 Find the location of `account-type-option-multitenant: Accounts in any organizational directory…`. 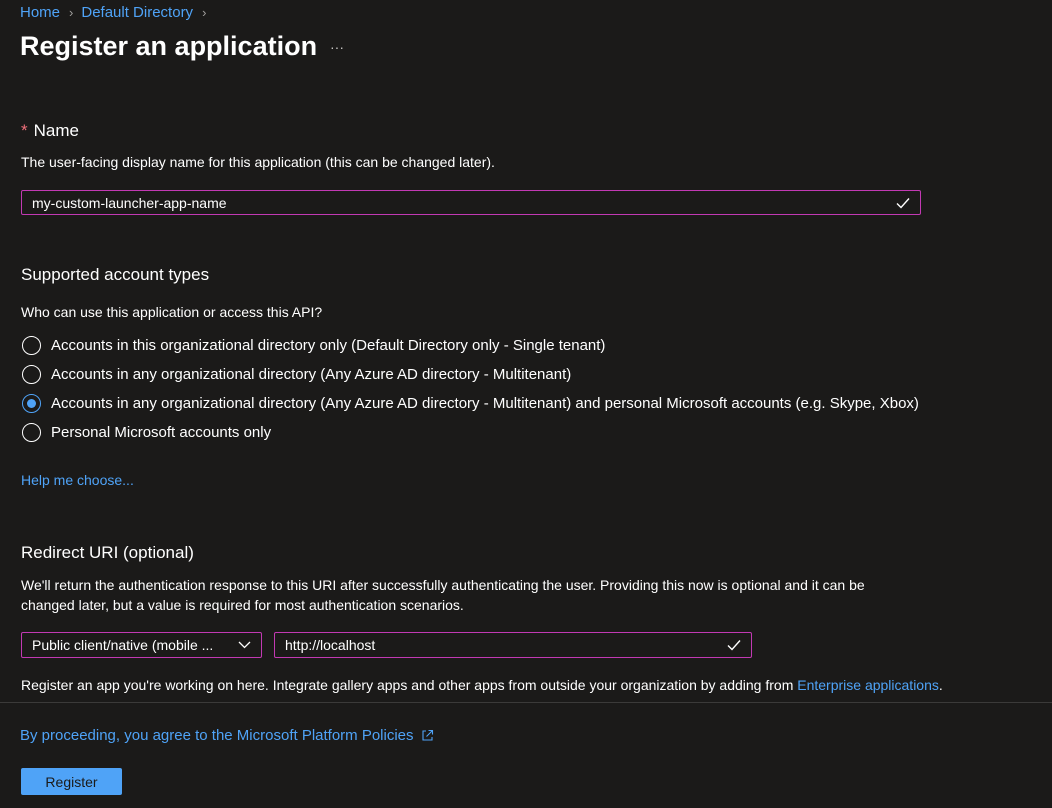

account-type-option-multitenant: Accounts in any organizational directory… is located at coordinates (296, 374).